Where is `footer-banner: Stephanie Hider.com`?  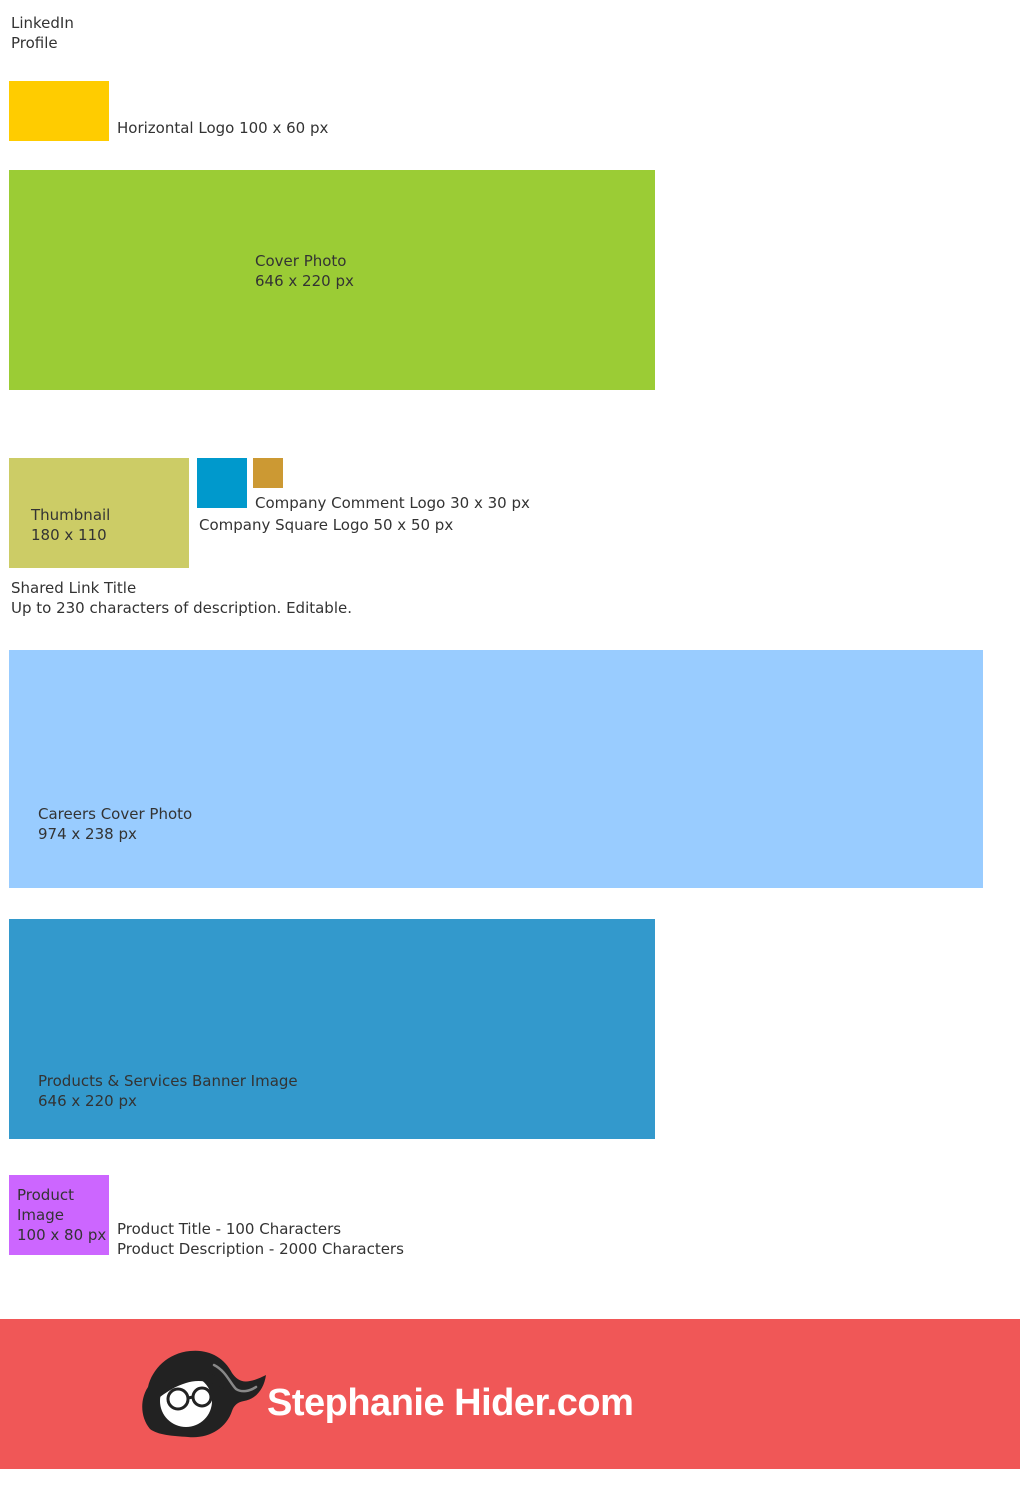
footer-banner: Stephanie Hider.com is located at coordinates (510, 1394).